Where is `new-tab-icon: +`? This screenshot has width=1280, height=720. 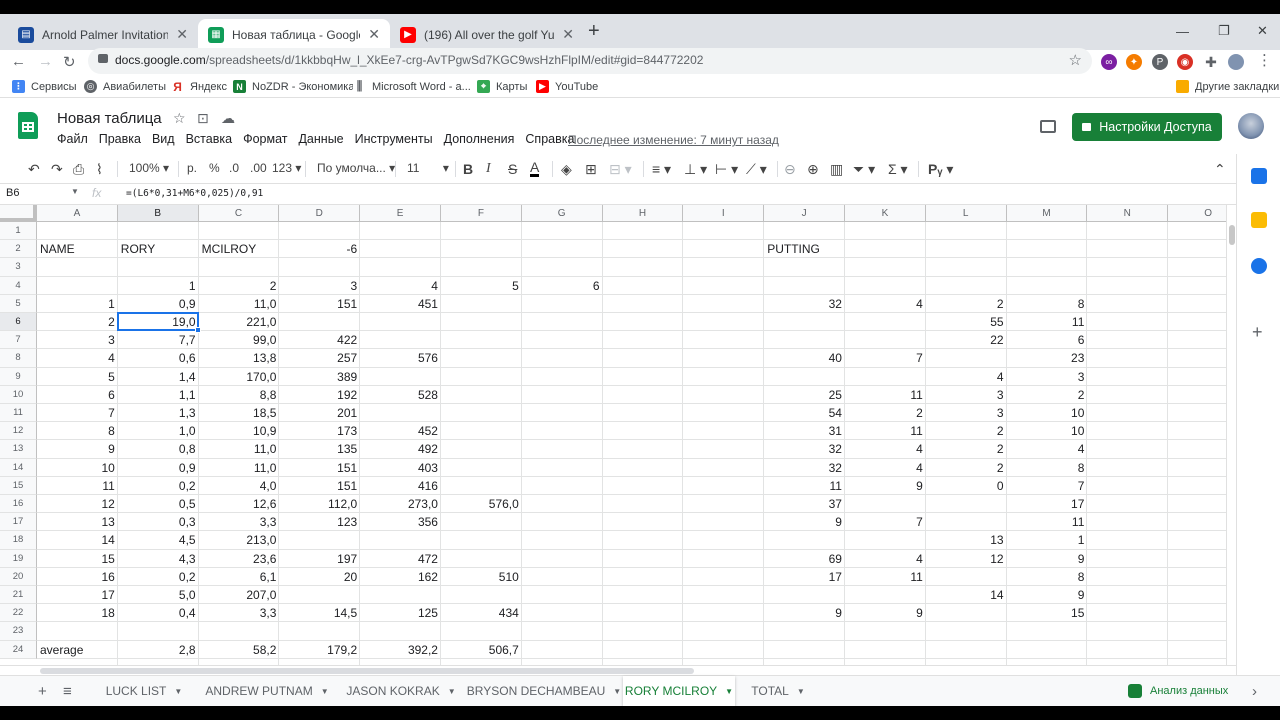
new-tab-icon: + is located at coordinates (594, 31).